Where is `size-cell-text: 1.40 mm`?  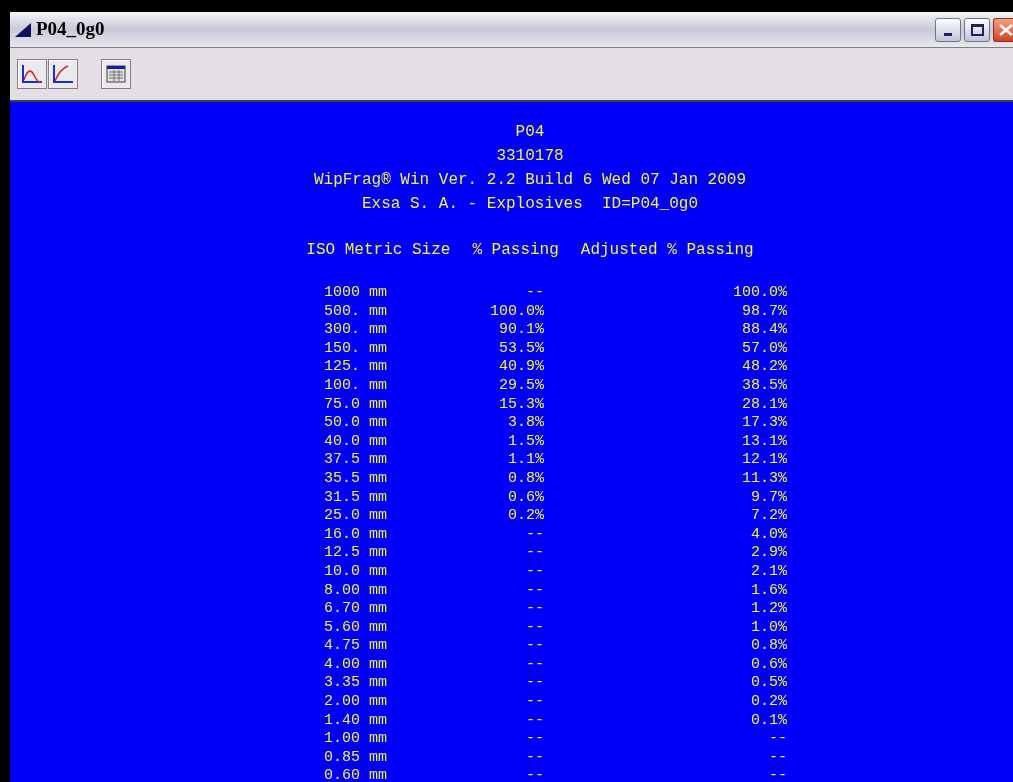
size-cell-text: 1.40 mm is located at coordinates (356, 721).